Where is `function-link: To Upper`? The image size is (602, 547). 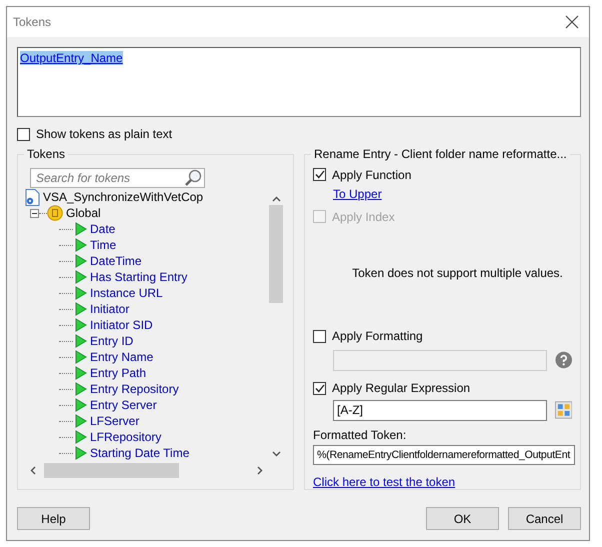 function-link: To Upper is located at coordinates (357, 194).